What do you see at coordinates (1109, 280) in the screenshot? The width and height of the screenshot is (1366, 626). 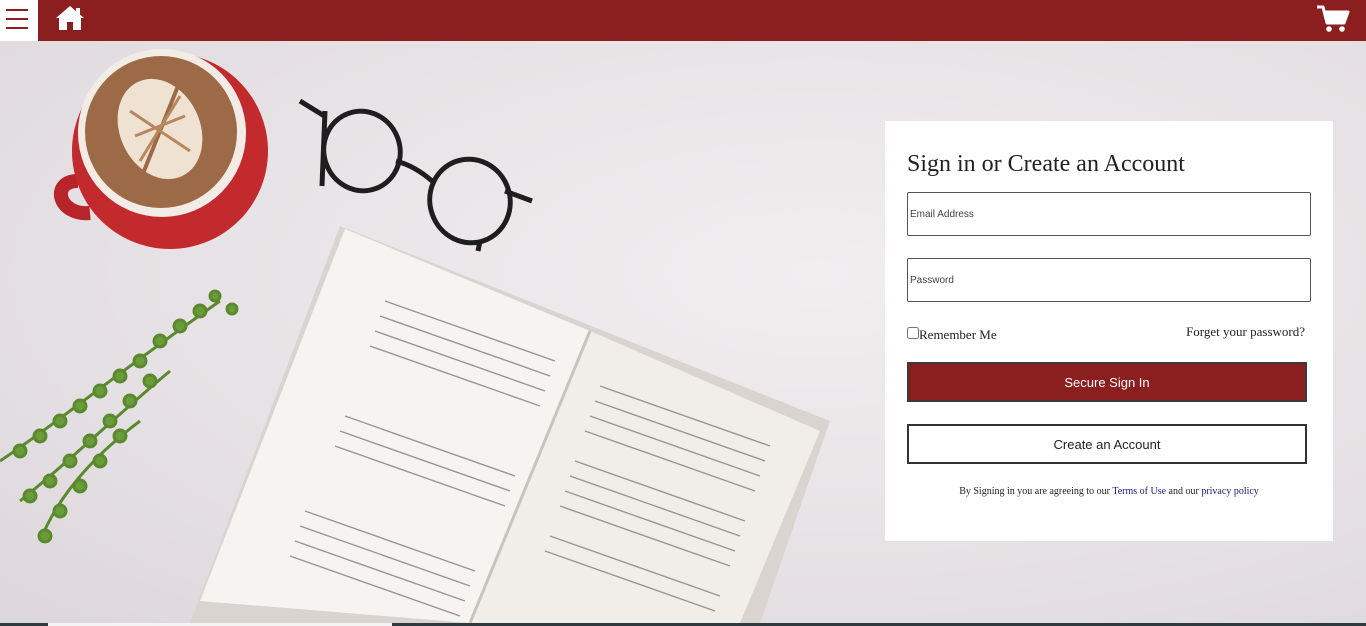 I see `password-input` at bounding box center [1109, 280].